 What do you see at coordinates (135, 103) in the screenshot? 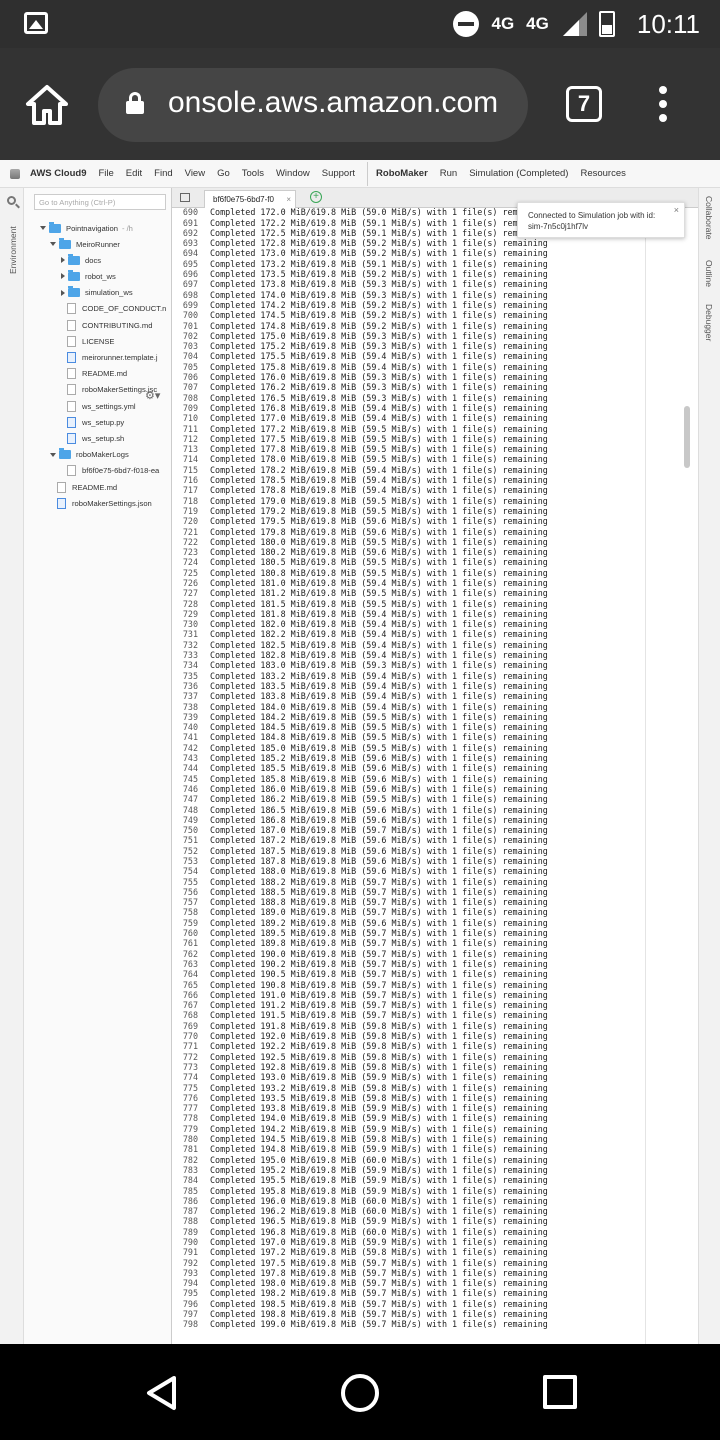
I see `lock-icon` at bounding box center [135, 103].